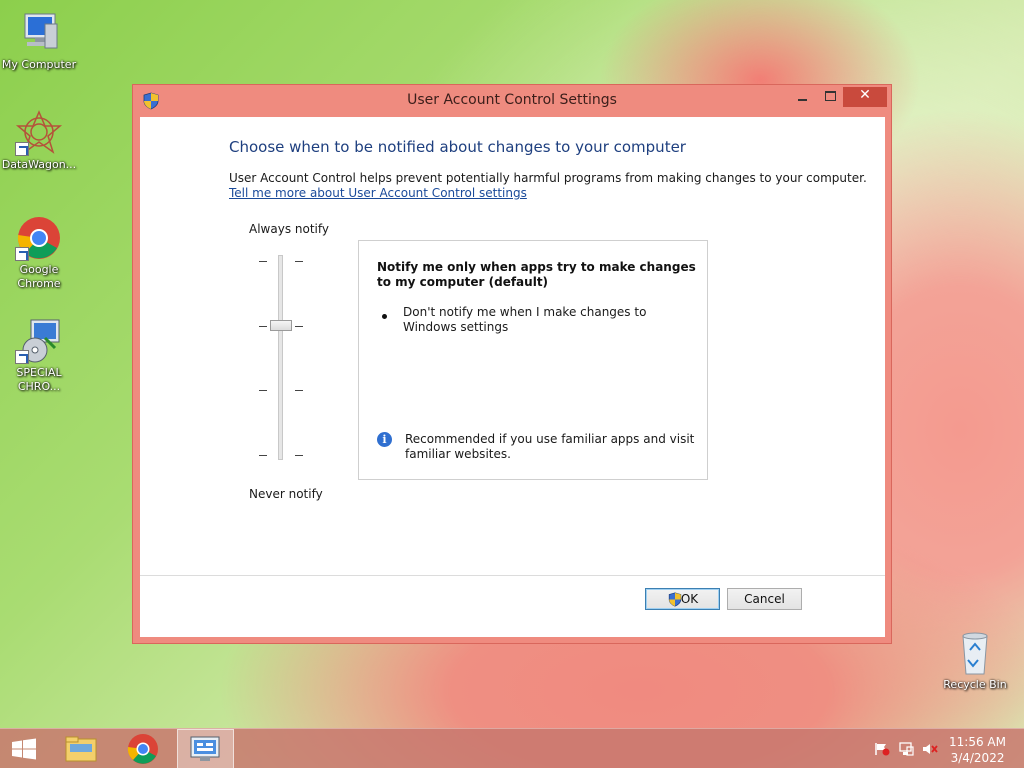 The width and height of the screenshot is (1024, 768). Describe the element at coordinates (286, 494) in the screenshot. I see `slider-bottom-label: Never notify` at that location.